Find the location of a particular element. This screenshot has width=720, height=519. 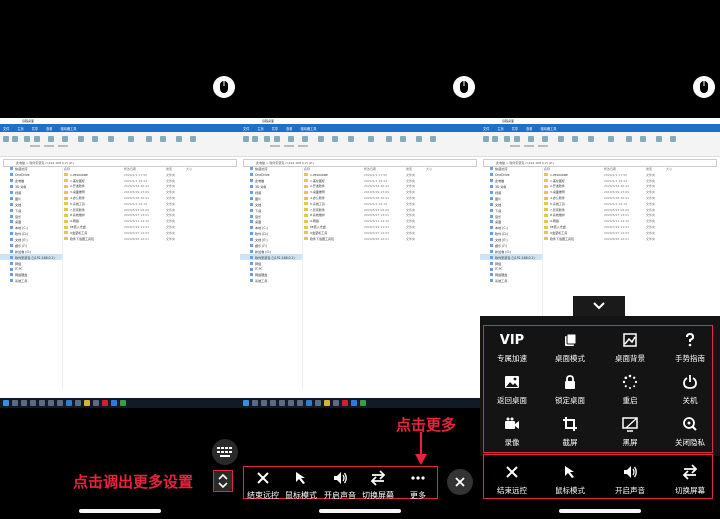

more-menu-item: 桌面背景 is located at coordinates (630, 347).